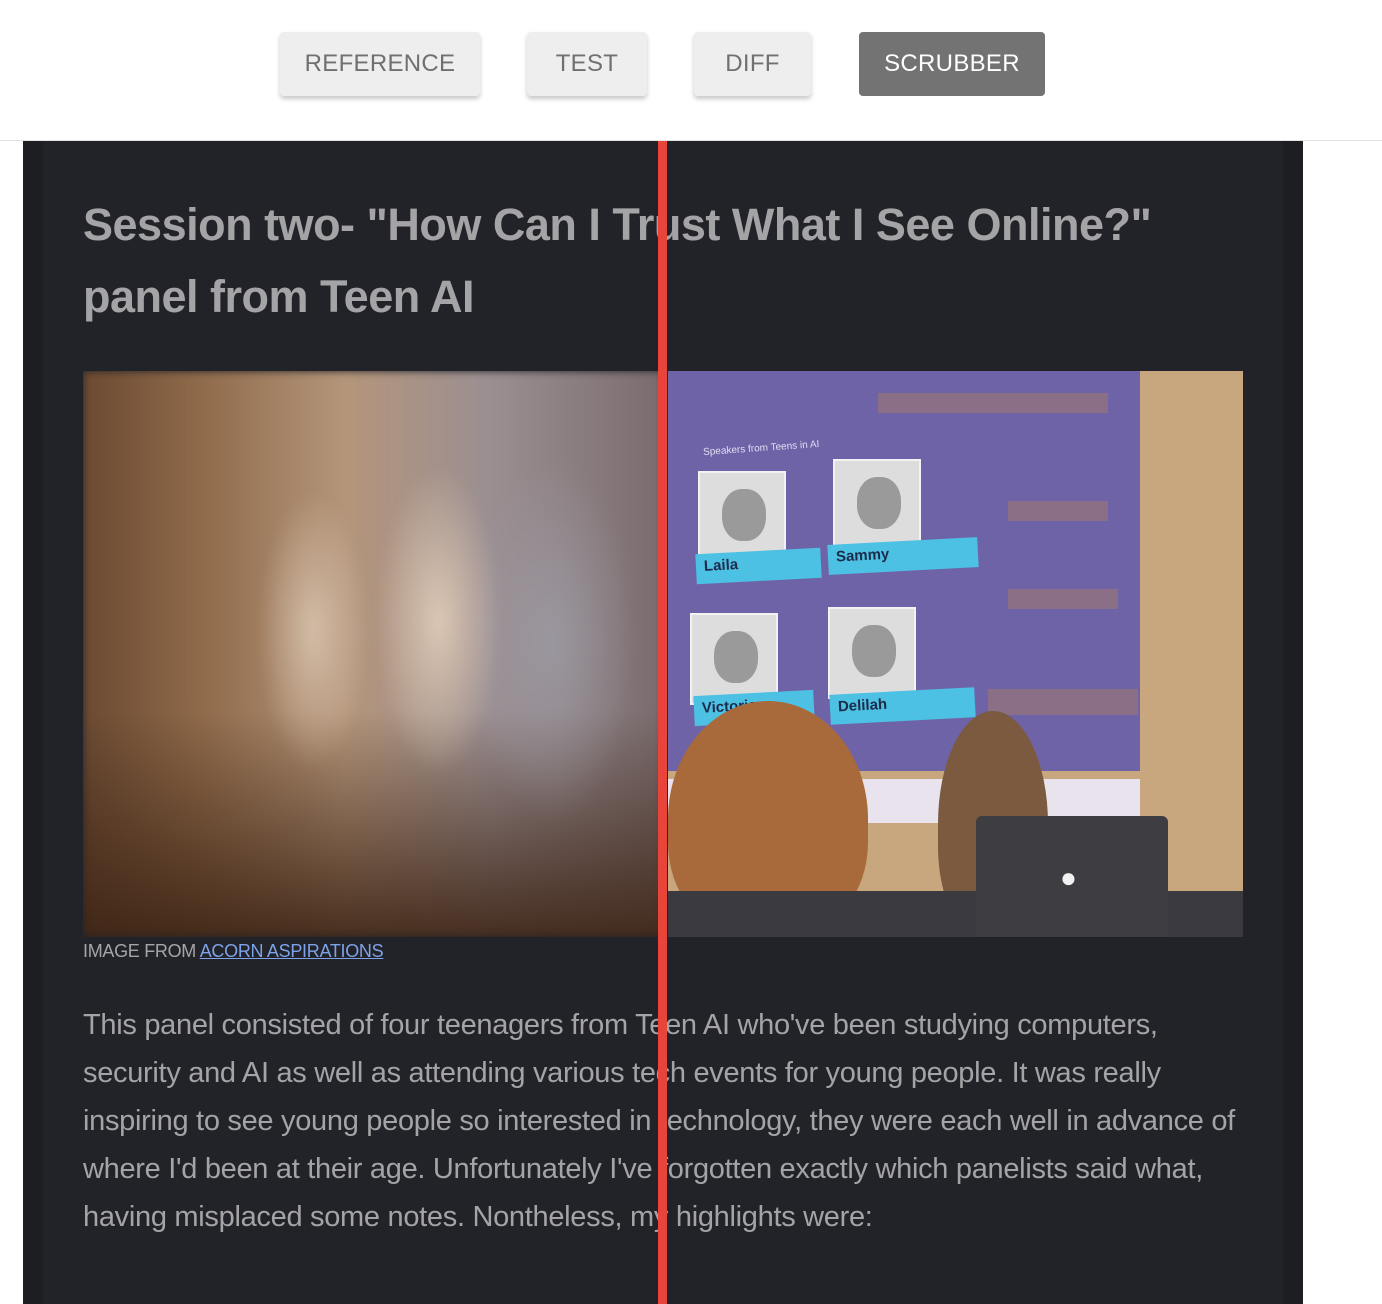 Image resolution: width=1382 pixels, height=1304 pixels. Describe the element at coordinates (587, 64) in the screenshot. I see `test-button: TEST` at that location.